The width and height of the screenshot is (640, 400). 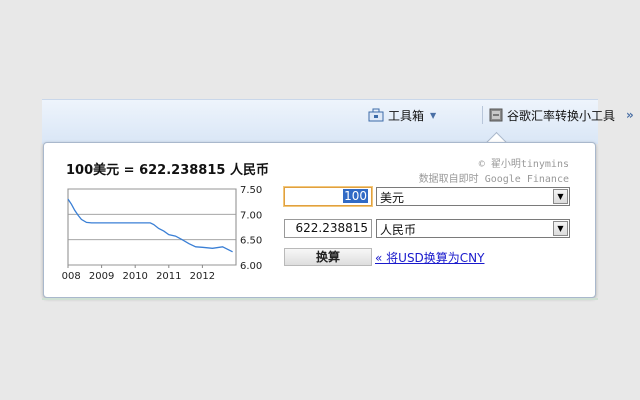 What do you see at coordinates (328, 257) in the screenshot?
I see `convert-button: 换算` at bounding box center [328, 257].